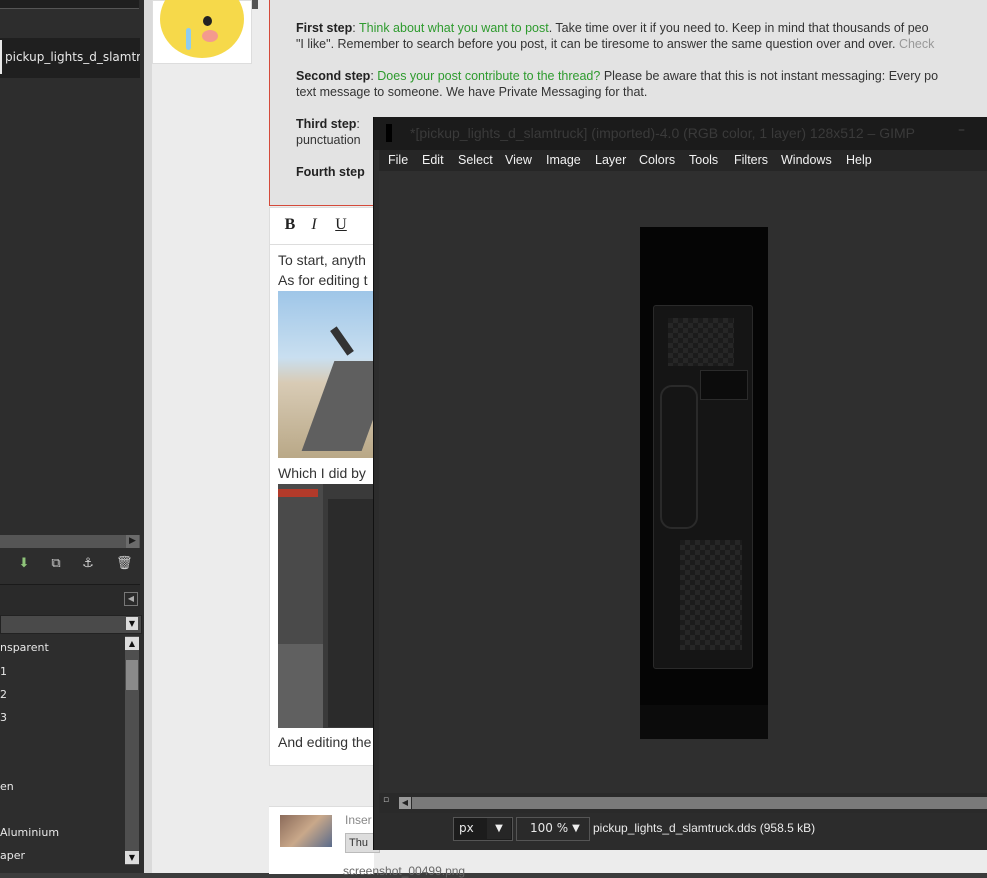 The width and height of the screenshot is (987, 878). Describe the element at coordinates (475, 160) in the screenshot. I see `menu-select: Select` at that location.